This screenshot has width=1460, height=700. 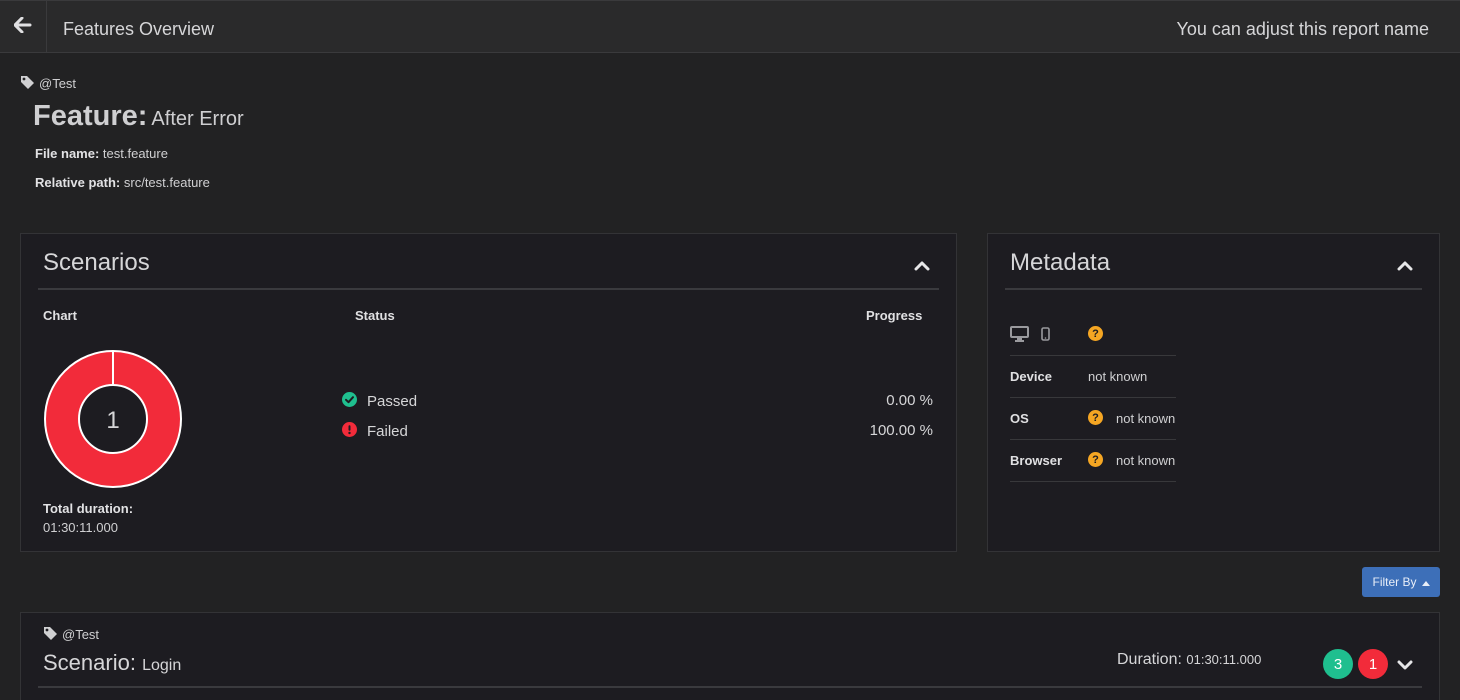 What do you see at coordinates (1149, 659) in the screenshot?
I see `scenario-duration-label: Duration:` at bounding box center [1149, 659].